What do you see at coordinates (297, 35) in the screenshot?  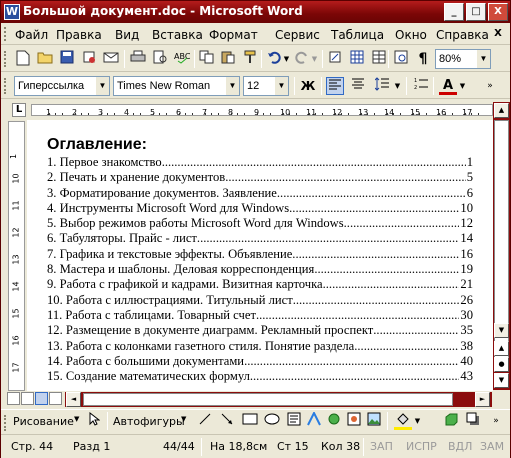 I see `menu-tools: Сервис` at bounding box center [297, 35].